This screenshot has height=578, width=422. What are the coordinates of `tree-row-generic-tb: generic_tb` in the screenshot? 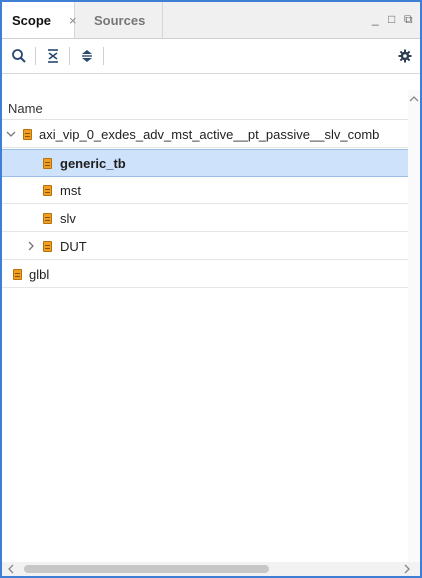 It's located at (205, 163).